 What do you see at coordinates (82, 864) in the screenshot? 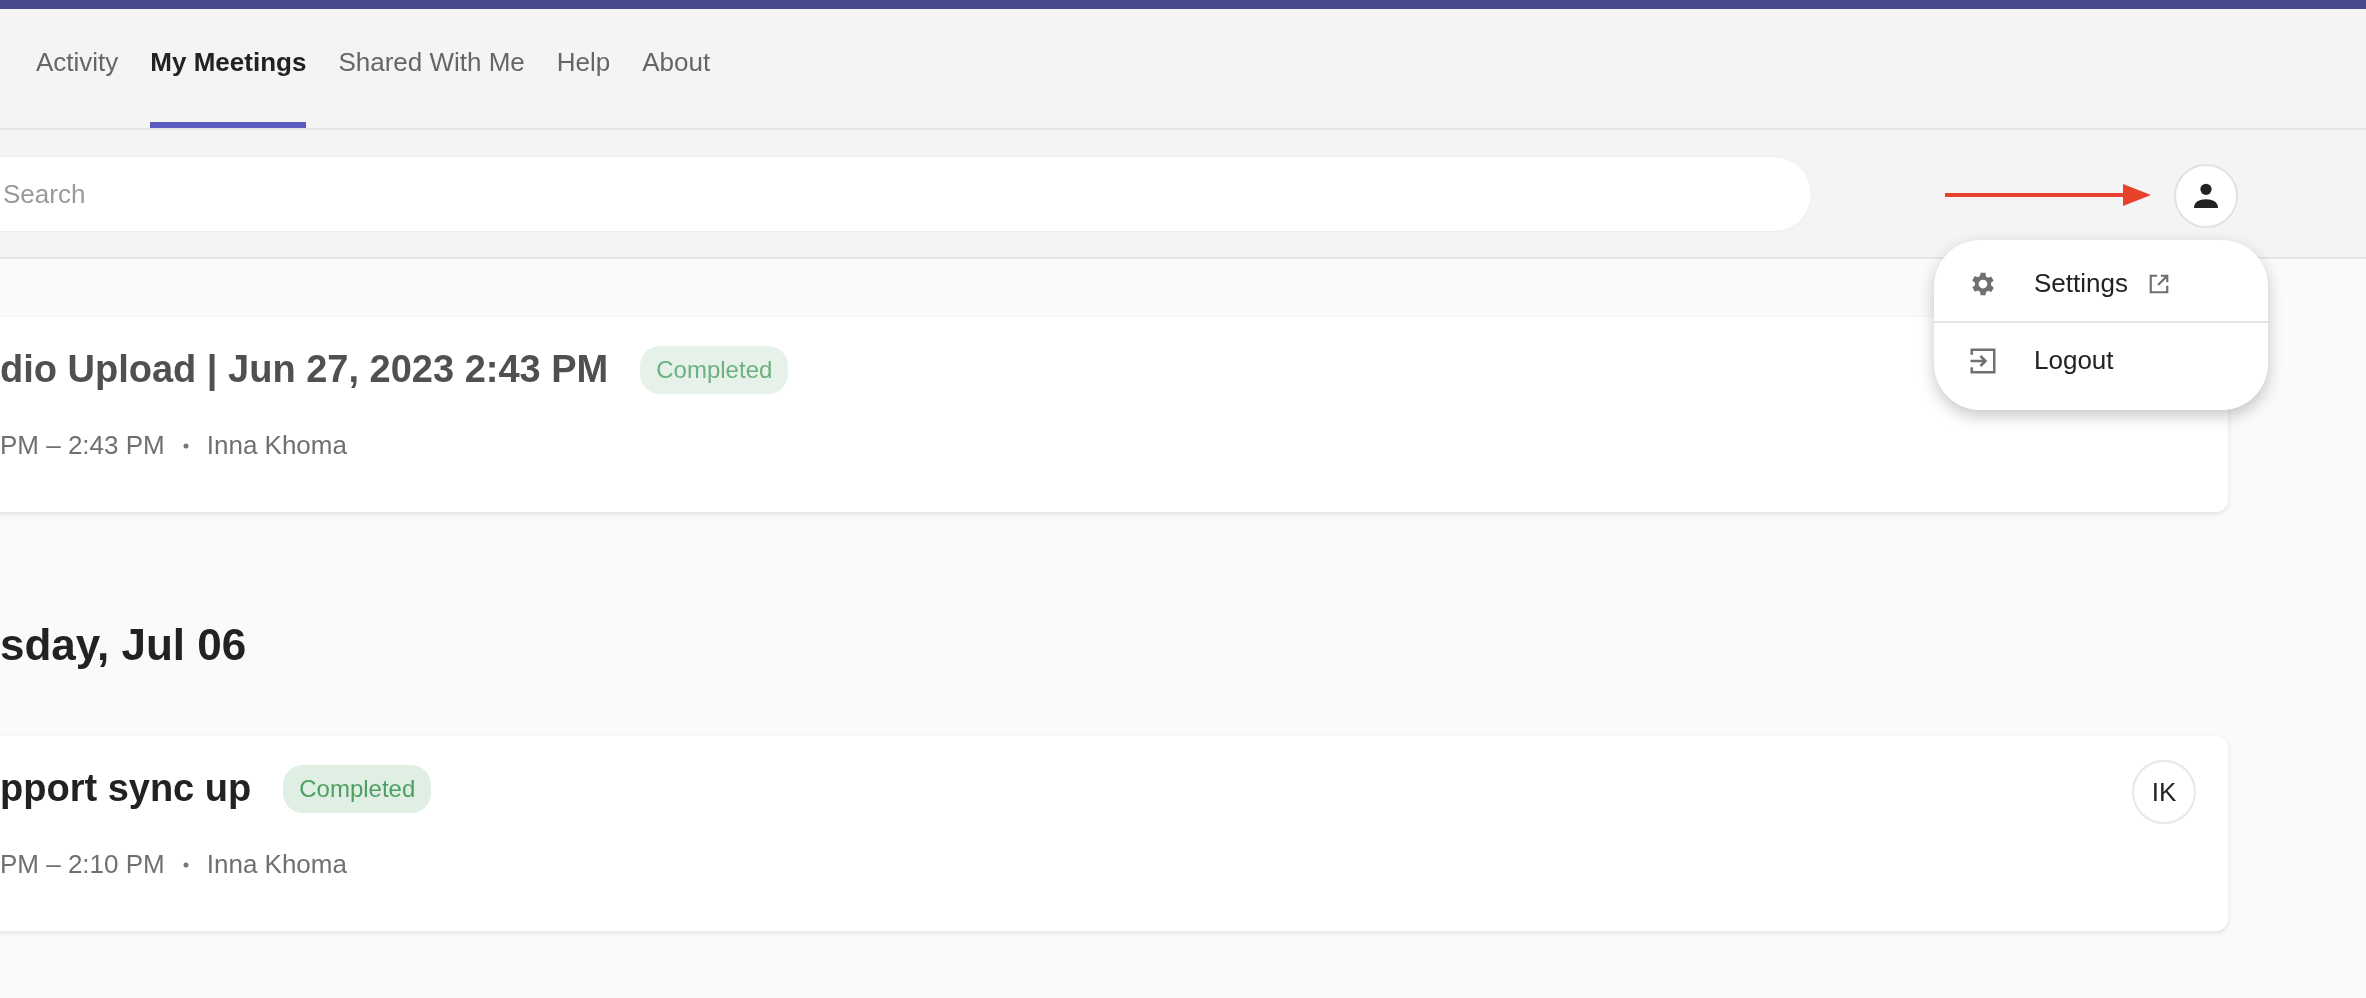
I see `meeting-time: PM – 2:10 PM` at bounding box center [82, 864].